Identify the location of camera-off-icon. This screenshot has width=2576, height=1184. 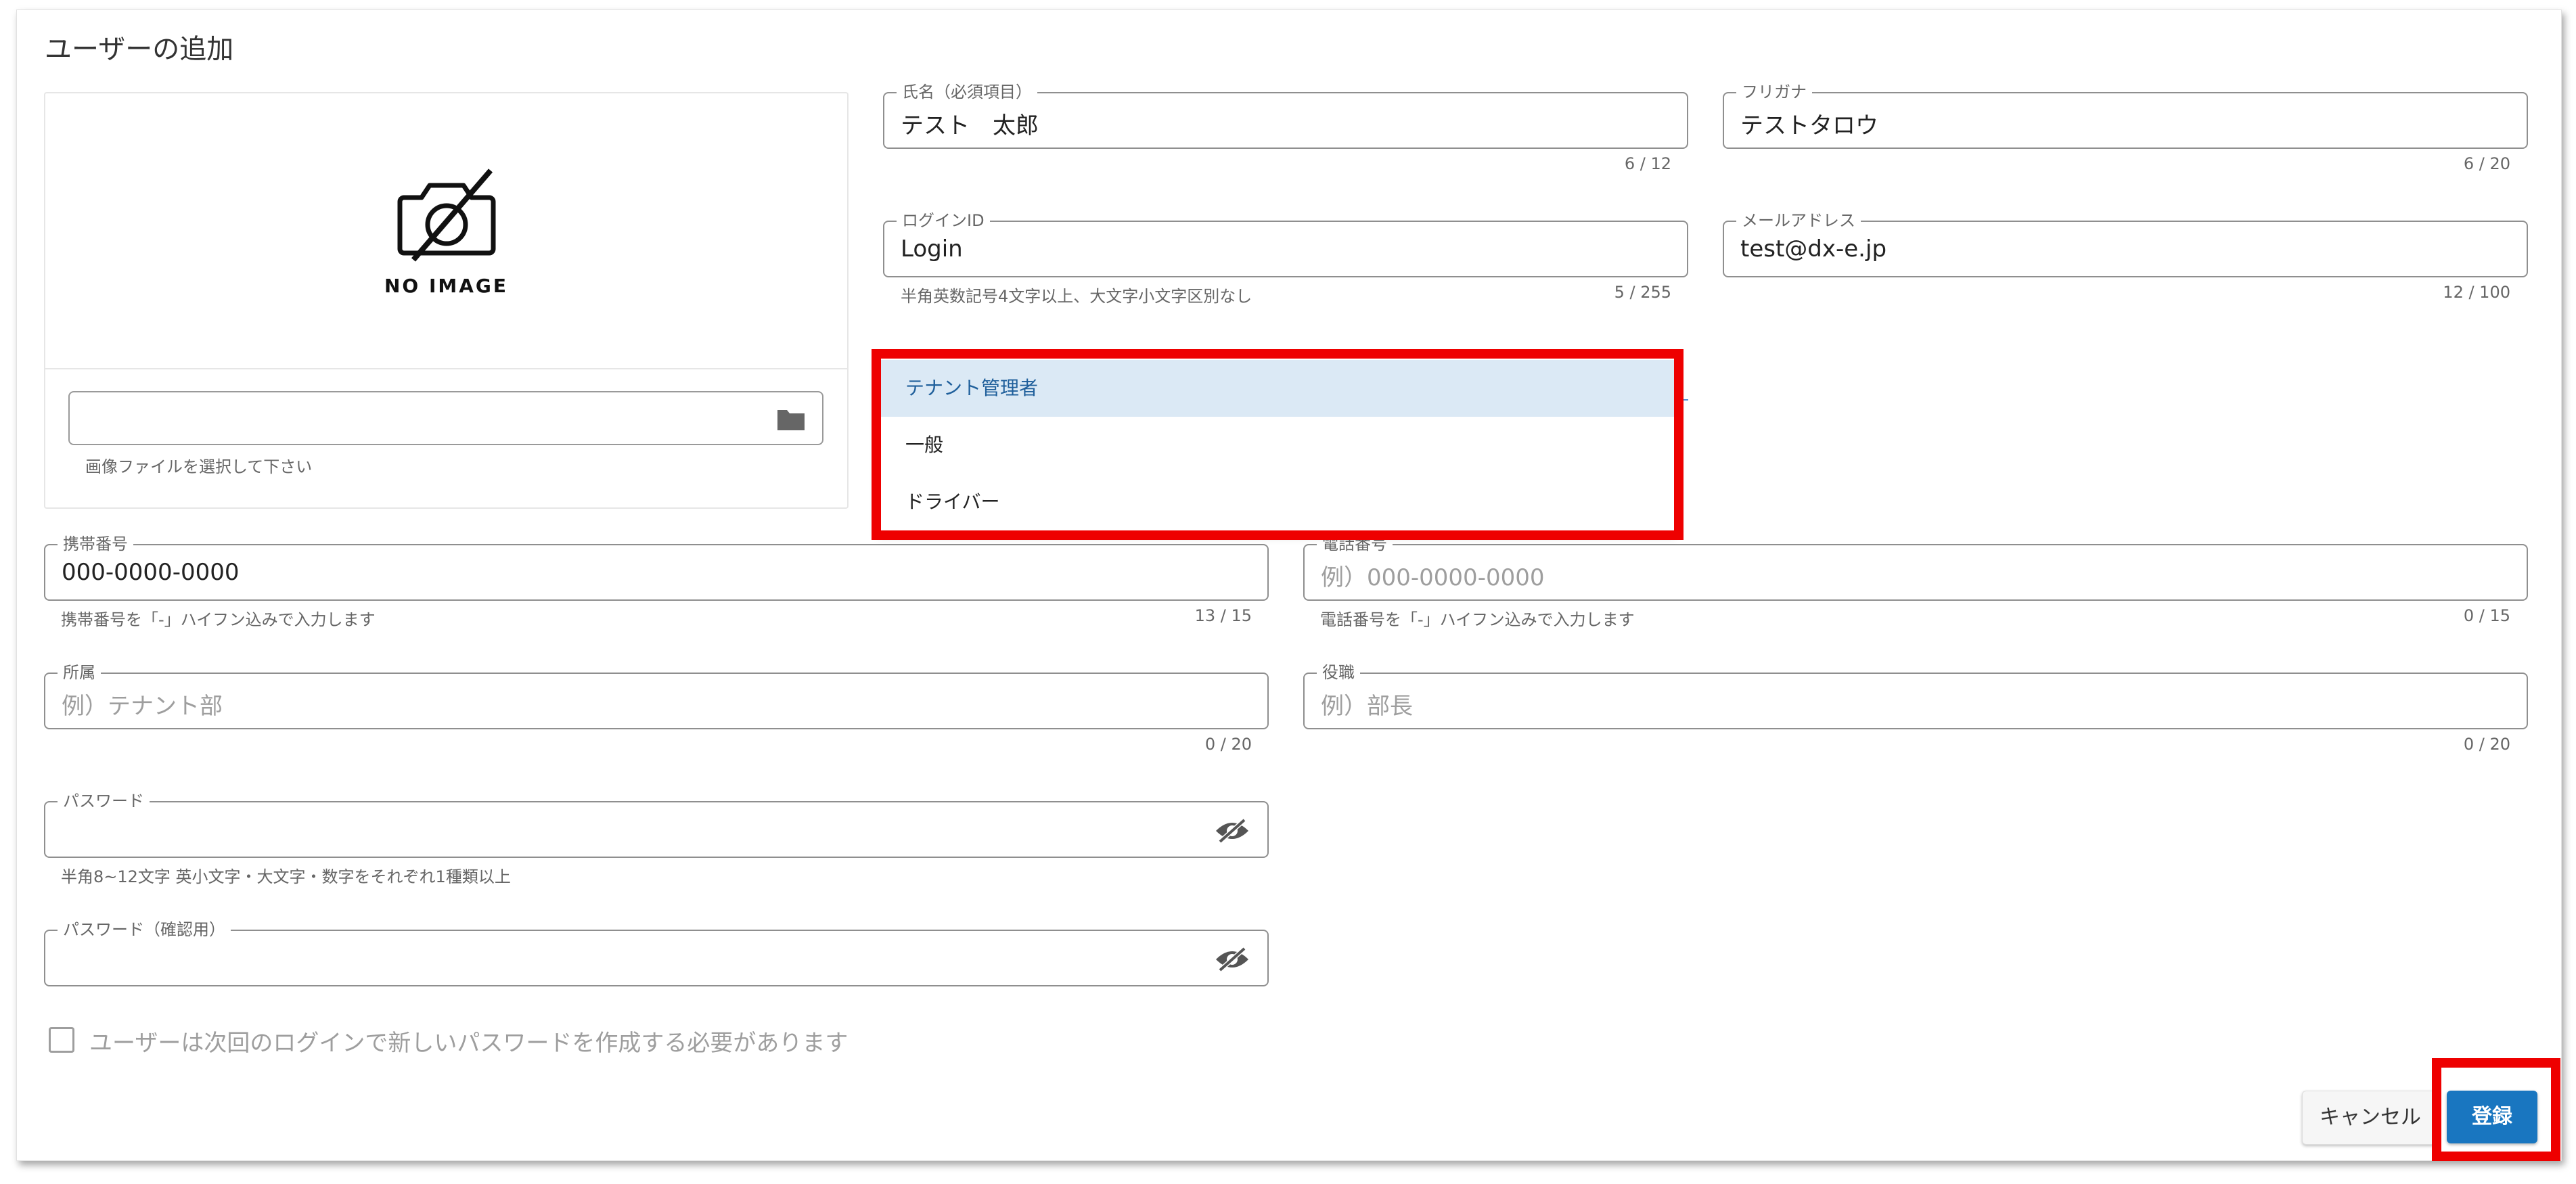
(446, 216).